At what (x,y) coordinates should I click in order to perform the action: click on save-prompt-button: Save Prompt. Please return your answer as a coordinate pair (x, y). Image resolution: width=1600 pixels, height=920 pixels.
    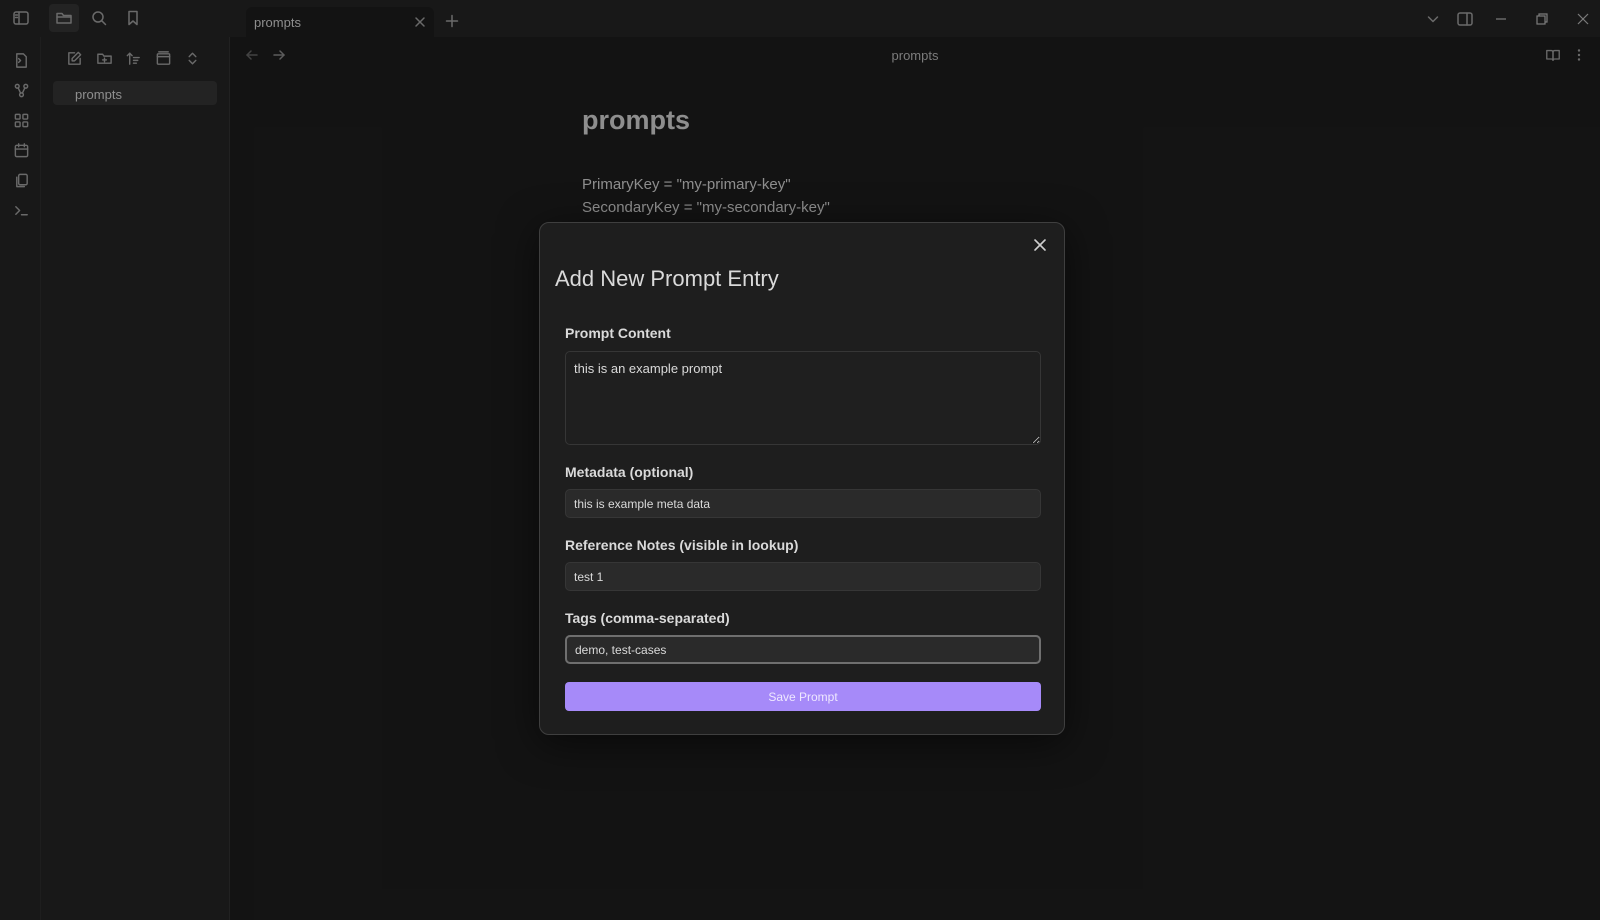
    Looking at the image, I should click on (803, 696).